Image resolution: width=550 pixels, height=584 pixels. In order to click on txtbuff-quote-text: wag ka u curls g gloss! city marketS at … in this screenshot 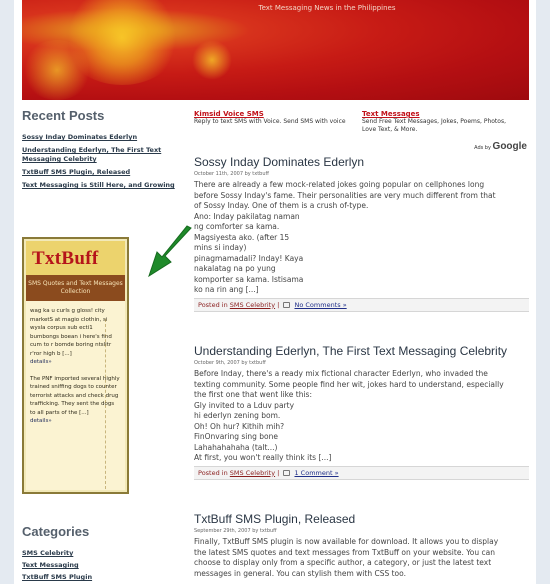, I will do `click(71, 332)`.